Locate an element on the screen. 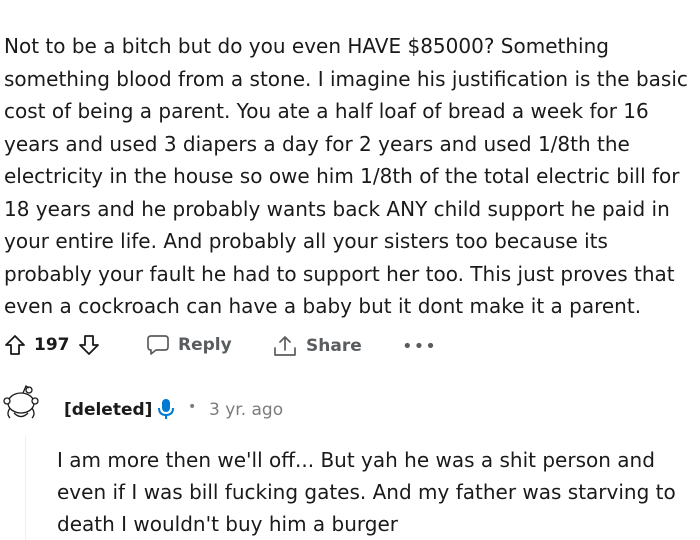  previous-comment-fragment: — • • • • is located at coordinates (350, 6).